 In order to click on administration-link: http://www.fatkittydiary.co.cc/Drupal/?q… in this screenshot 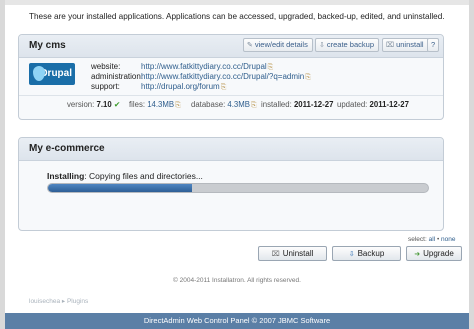, I will do `click(226, 77)`.